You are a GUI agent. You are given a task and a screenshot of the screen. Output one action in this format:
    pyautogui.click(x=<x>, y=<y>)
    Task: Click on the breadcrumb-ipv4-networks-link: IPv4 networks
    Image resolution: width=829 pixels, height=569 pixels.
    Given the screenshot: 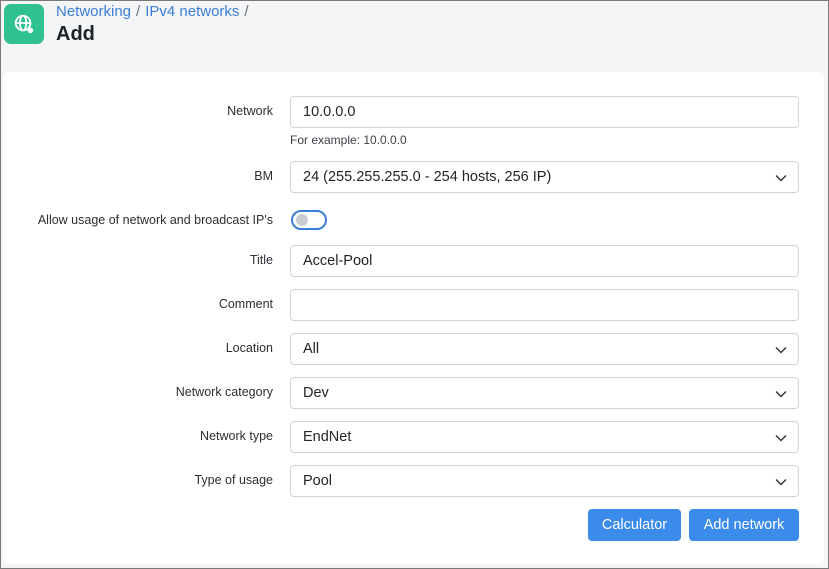 What is the action you would take?
    pyautogui.click(x=192, y=11)
    